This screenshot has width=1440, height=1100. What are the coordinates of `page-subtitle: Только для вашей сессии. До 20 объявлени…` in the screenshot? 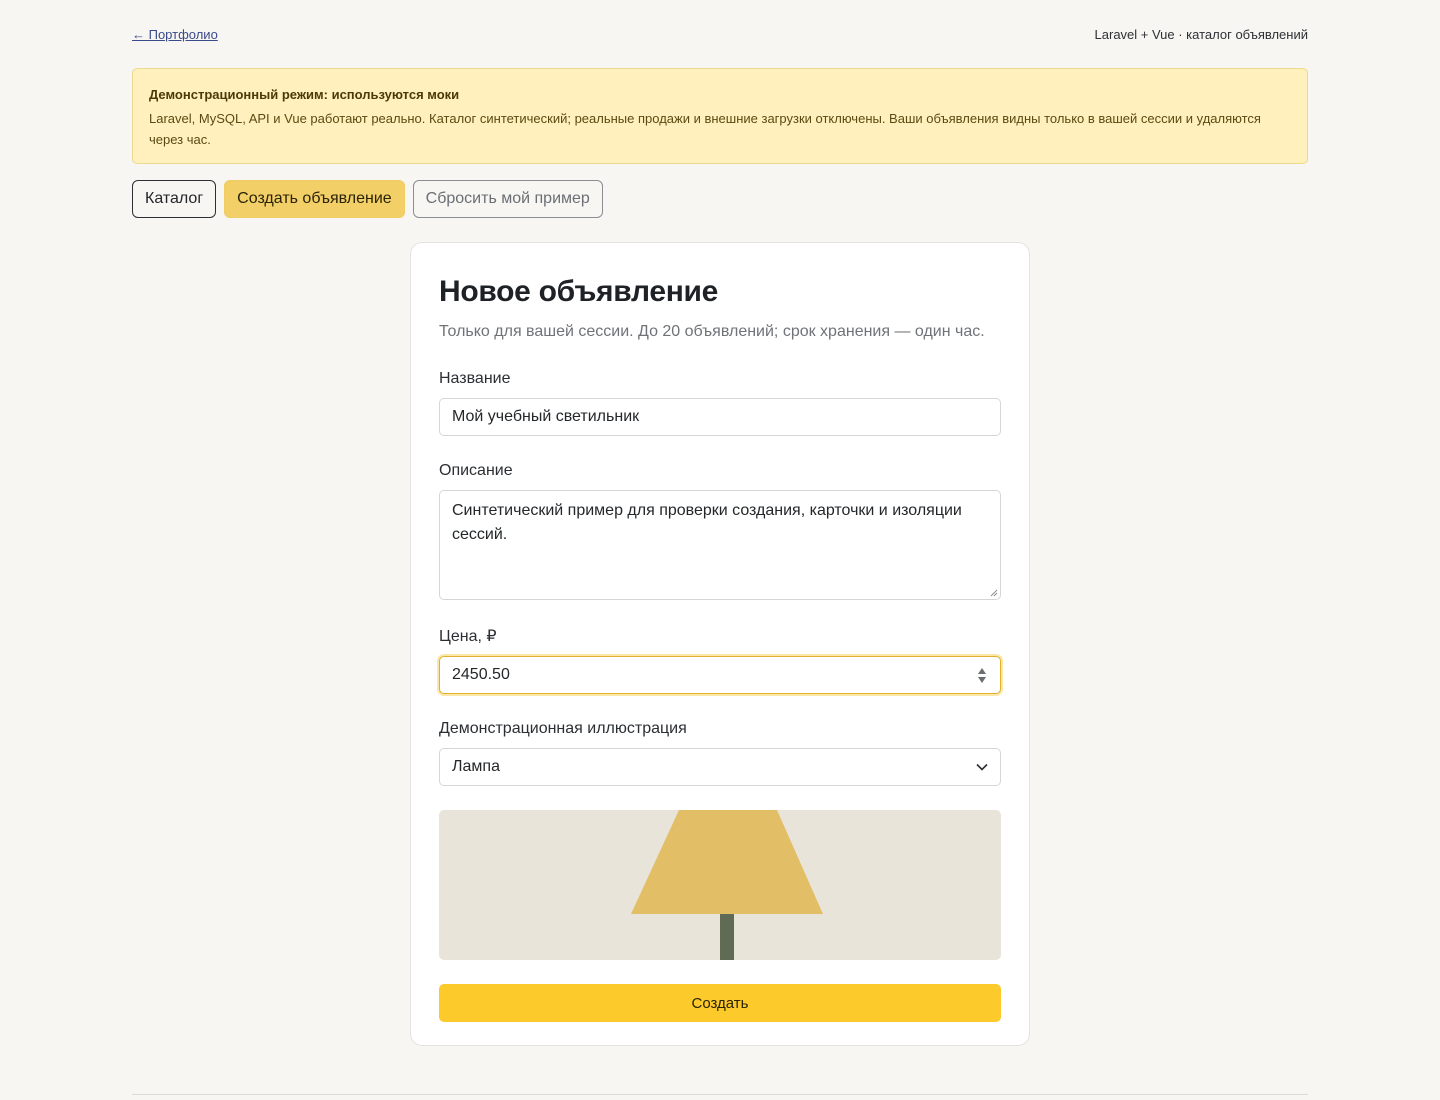 It's located at (712, 331).